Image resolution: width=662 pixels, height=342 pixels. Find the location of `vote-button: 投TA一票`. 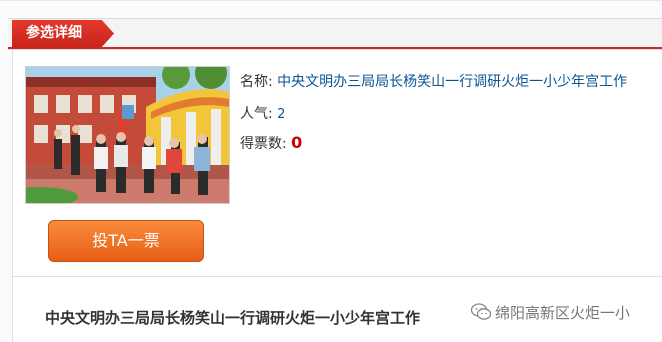

vote-button: 投TA一票 is located at coordinates (126, 241).